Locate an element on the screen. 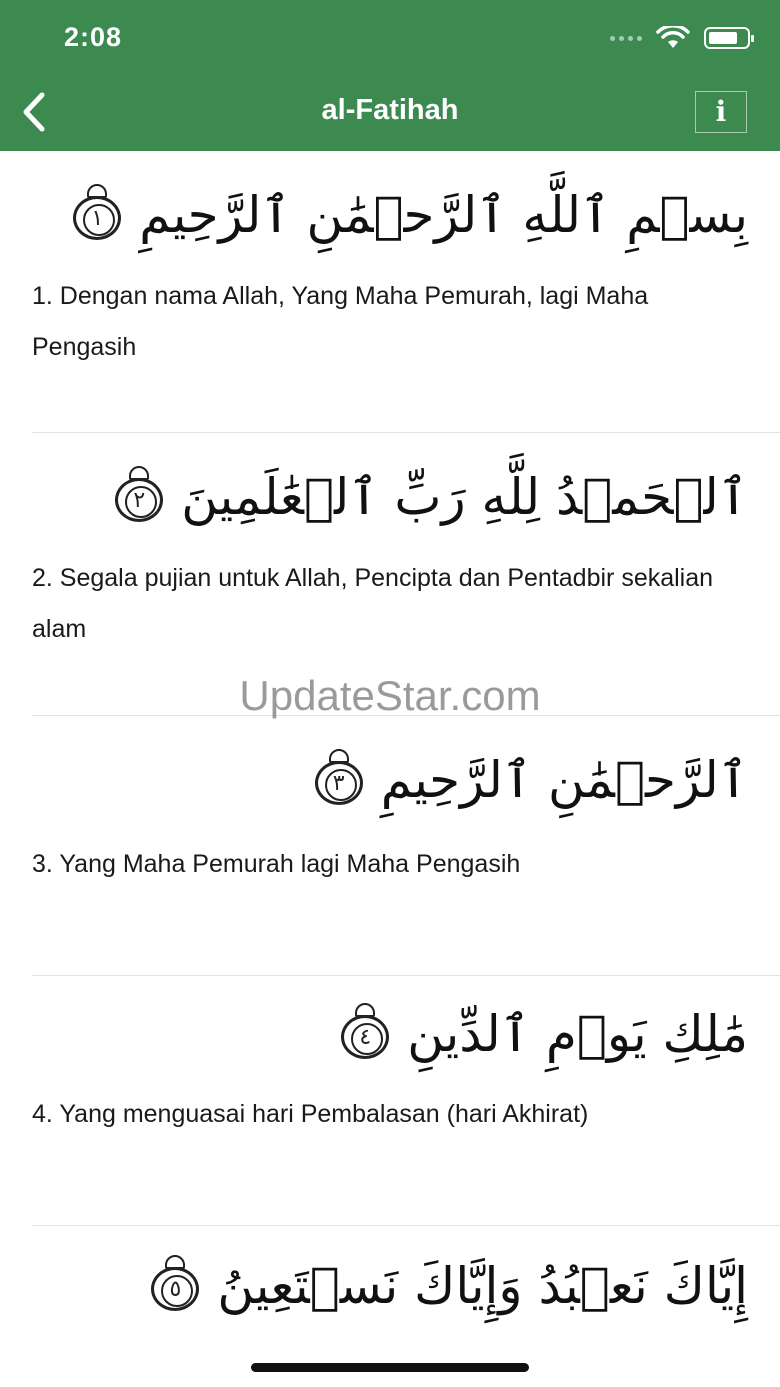 This screenshot has height=1387, width=780. battery-icon is located at coordinates (729, 38).